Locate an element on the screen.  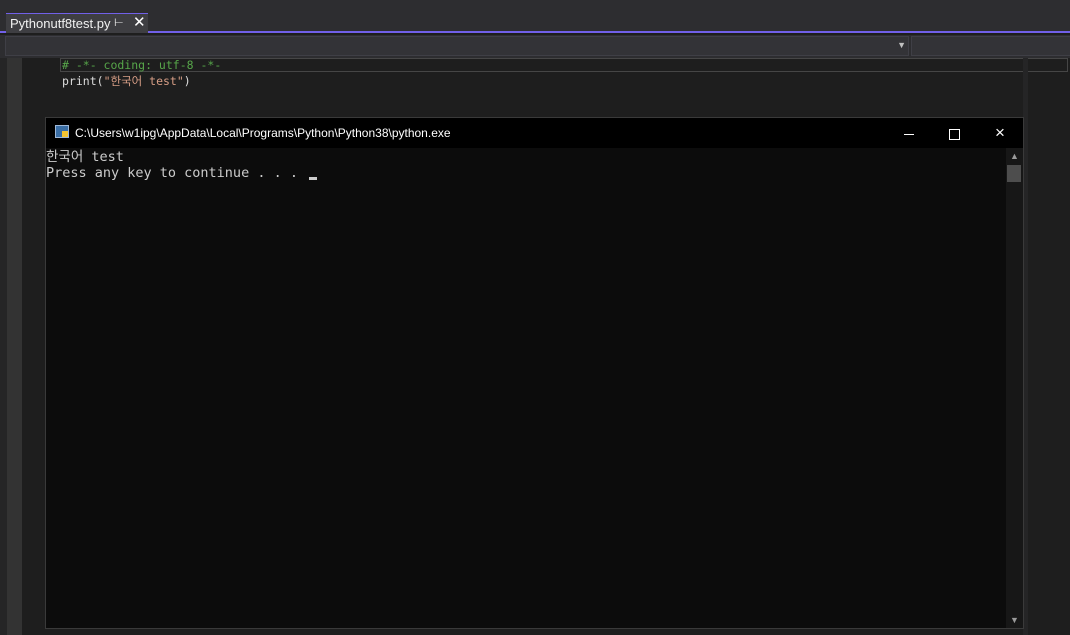
console-scrollbar: ▲ ▼ is located at coordinates (1014, 388).